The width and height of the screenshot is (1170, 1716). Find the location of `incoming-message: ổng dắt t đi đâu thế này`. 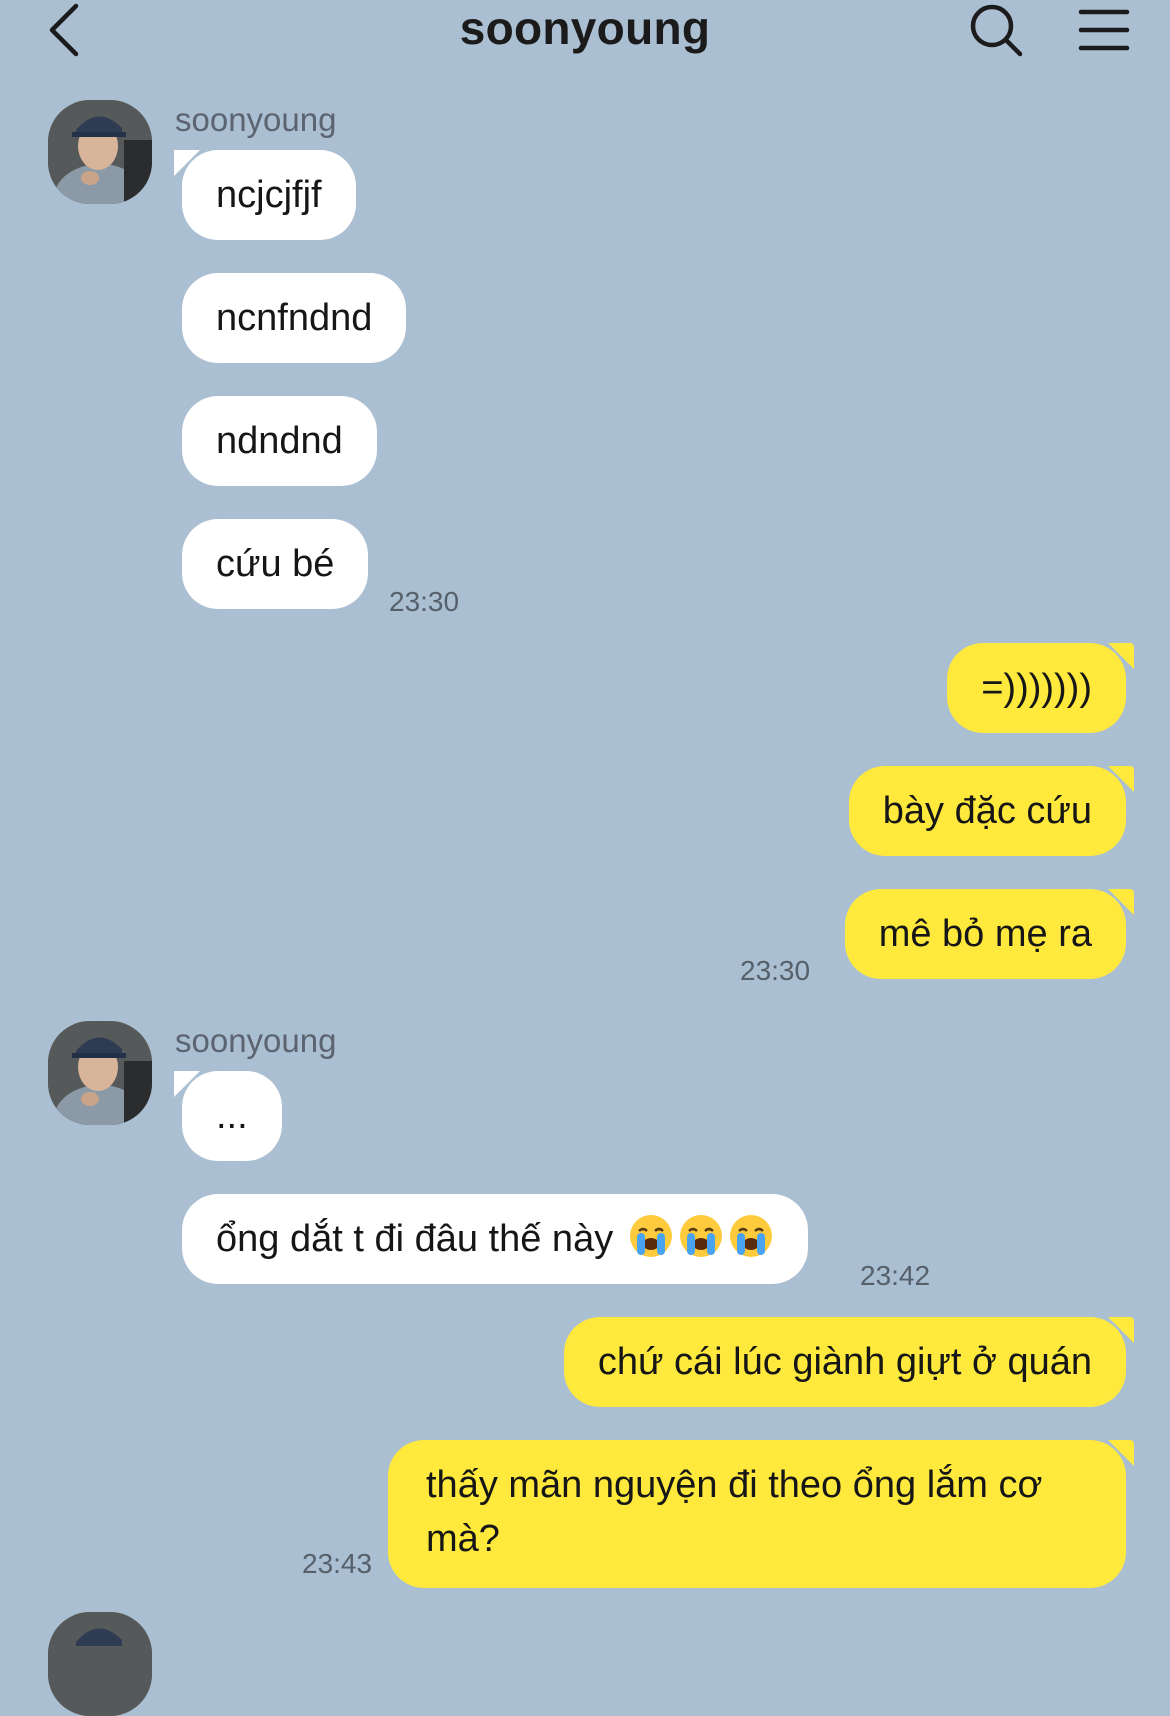

incoming-message: ổng dắt t đi đâu thế này is located at coordinates (495, 1239).